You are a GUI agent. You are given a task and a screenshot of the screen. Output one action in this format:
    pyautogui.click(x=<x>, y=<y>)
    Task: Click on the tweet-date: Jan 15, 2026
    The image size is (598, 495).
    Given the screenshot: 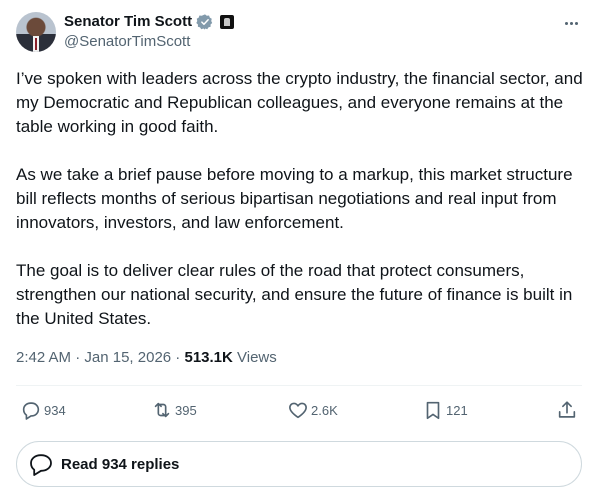 What is the action you would take?
    pyautogui.click(x=127, y=357)
    